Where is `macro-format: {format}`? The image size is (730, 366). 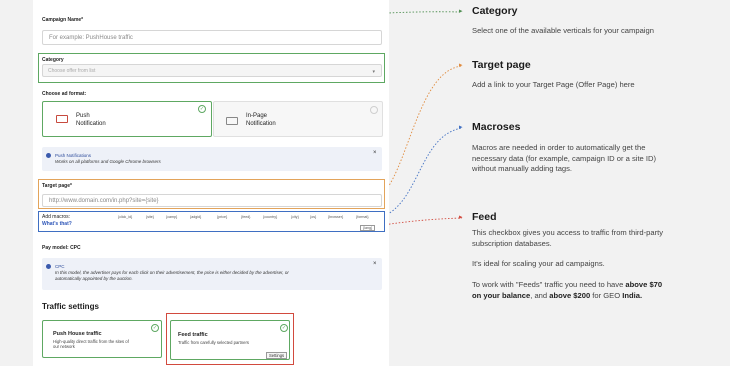 macro-format: {format} is located at coordinates (362, 217).